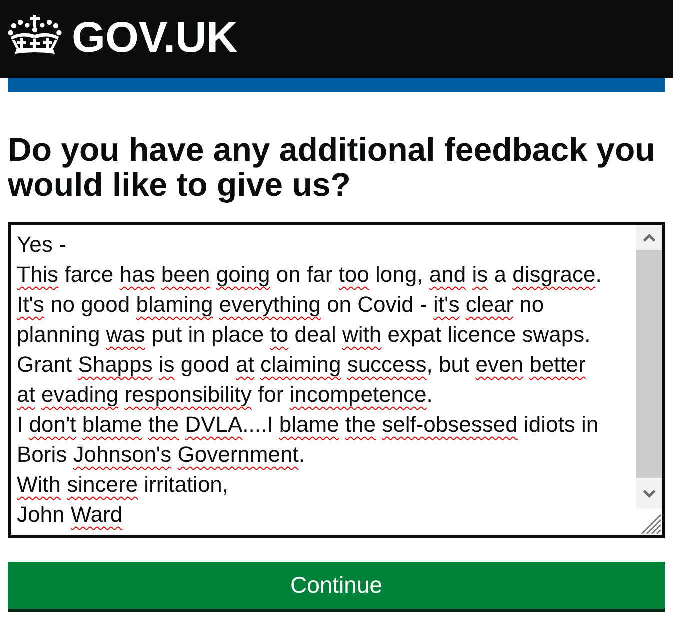  I want to click on continue-button: Continue, so click(336, 587).